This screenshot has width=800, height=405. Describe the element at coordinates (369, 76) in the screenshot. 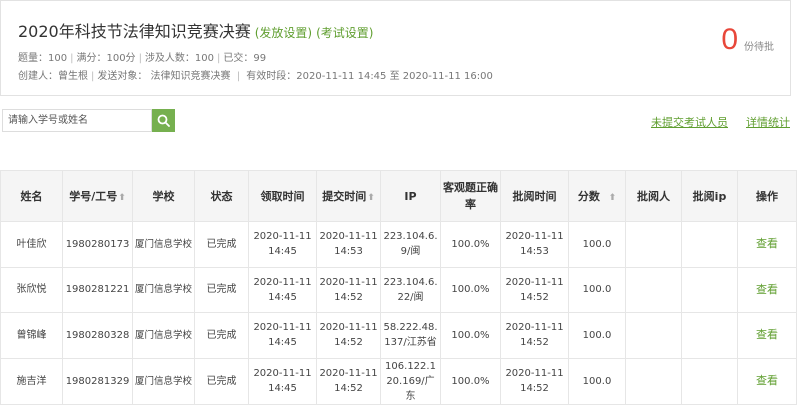

I see `valid-period: 有效时段：2020-11-11 14:45 至 2020-11-11 16:00` at that location.